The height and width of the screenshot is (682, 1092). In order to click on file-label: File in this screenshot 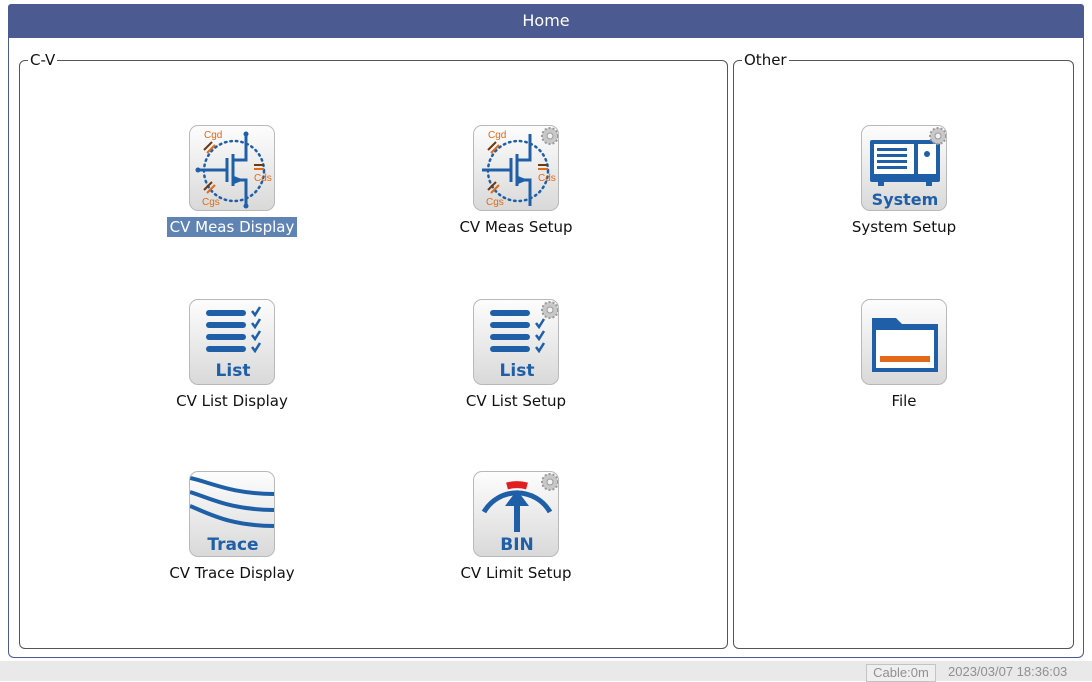, I will do `click(904, 401)`.